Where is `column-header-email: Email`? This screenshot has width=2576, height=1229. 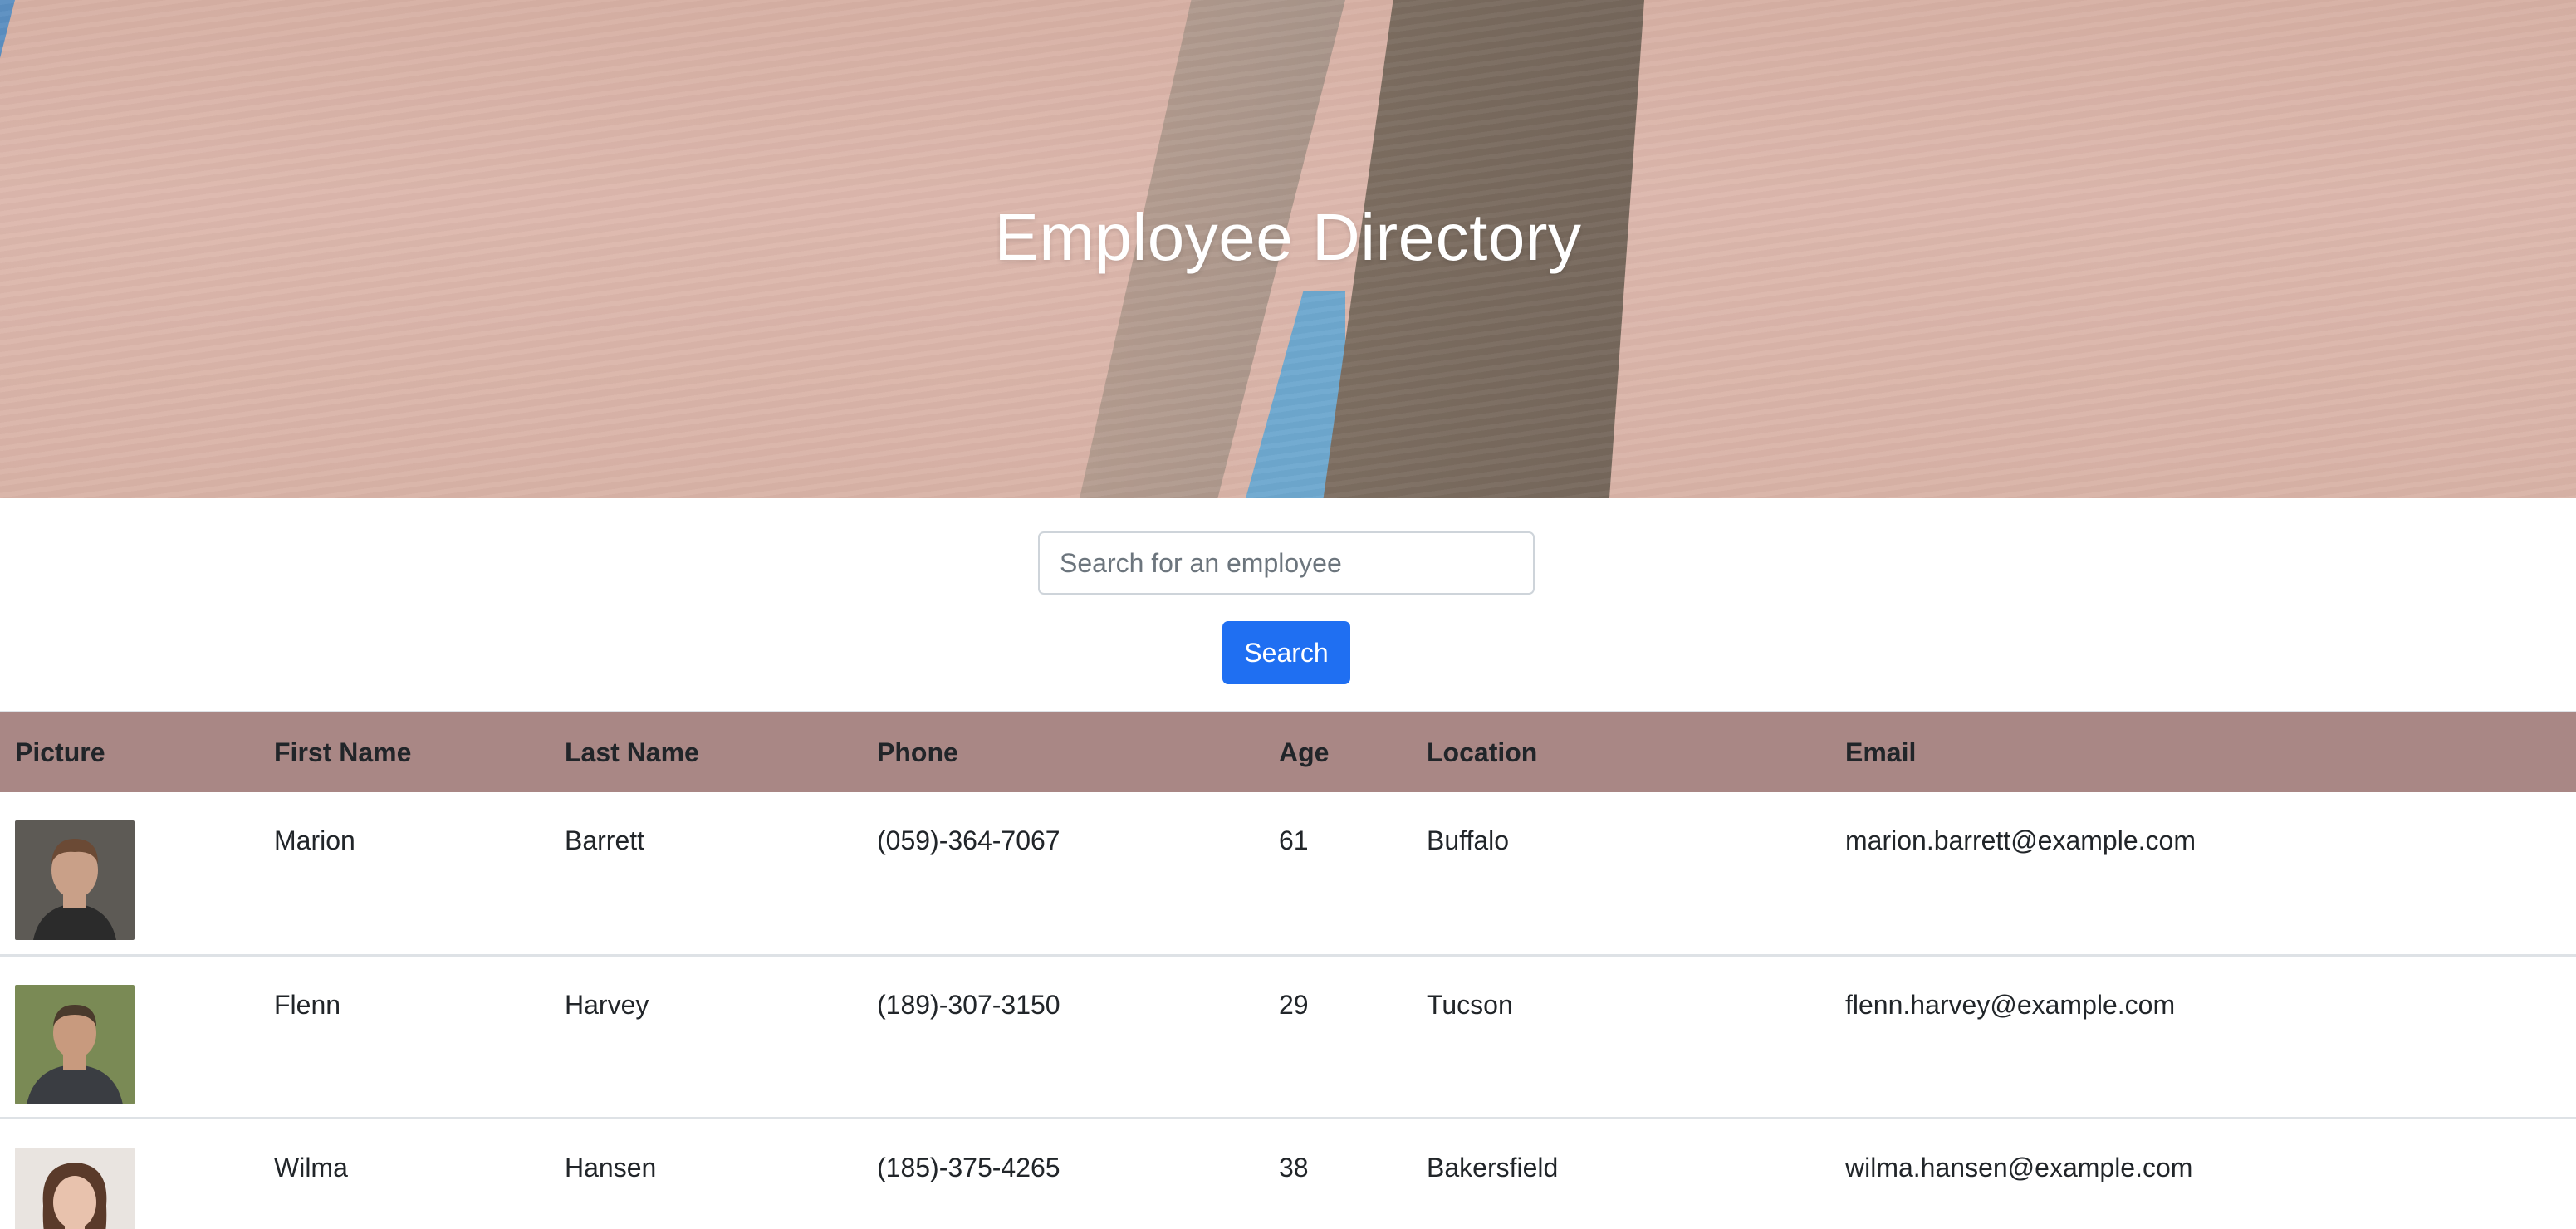
column-header-email: Email is located at coordinates (2203, 752).